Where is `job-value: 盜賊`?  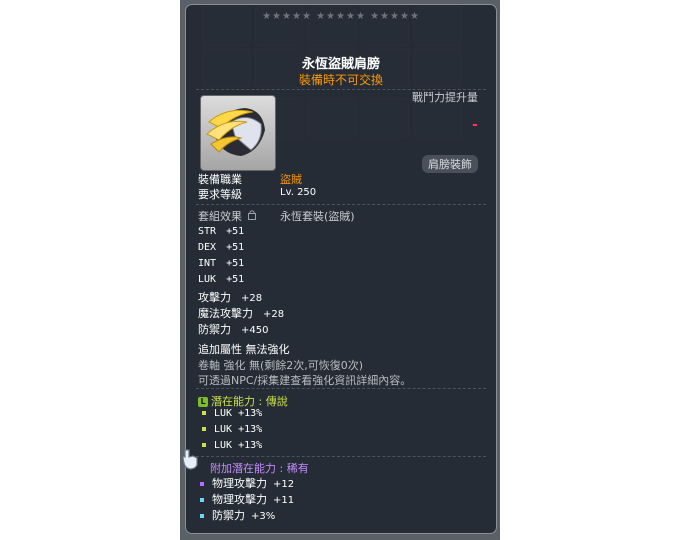
job-value: 盜賊 is located at coordinates (291, 179).